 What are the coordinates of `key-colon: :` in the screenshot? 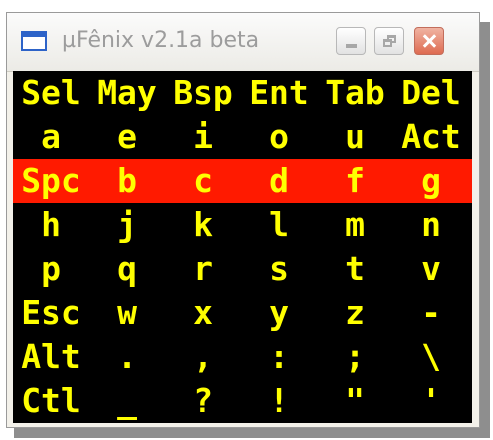 It's located at (279, 357).